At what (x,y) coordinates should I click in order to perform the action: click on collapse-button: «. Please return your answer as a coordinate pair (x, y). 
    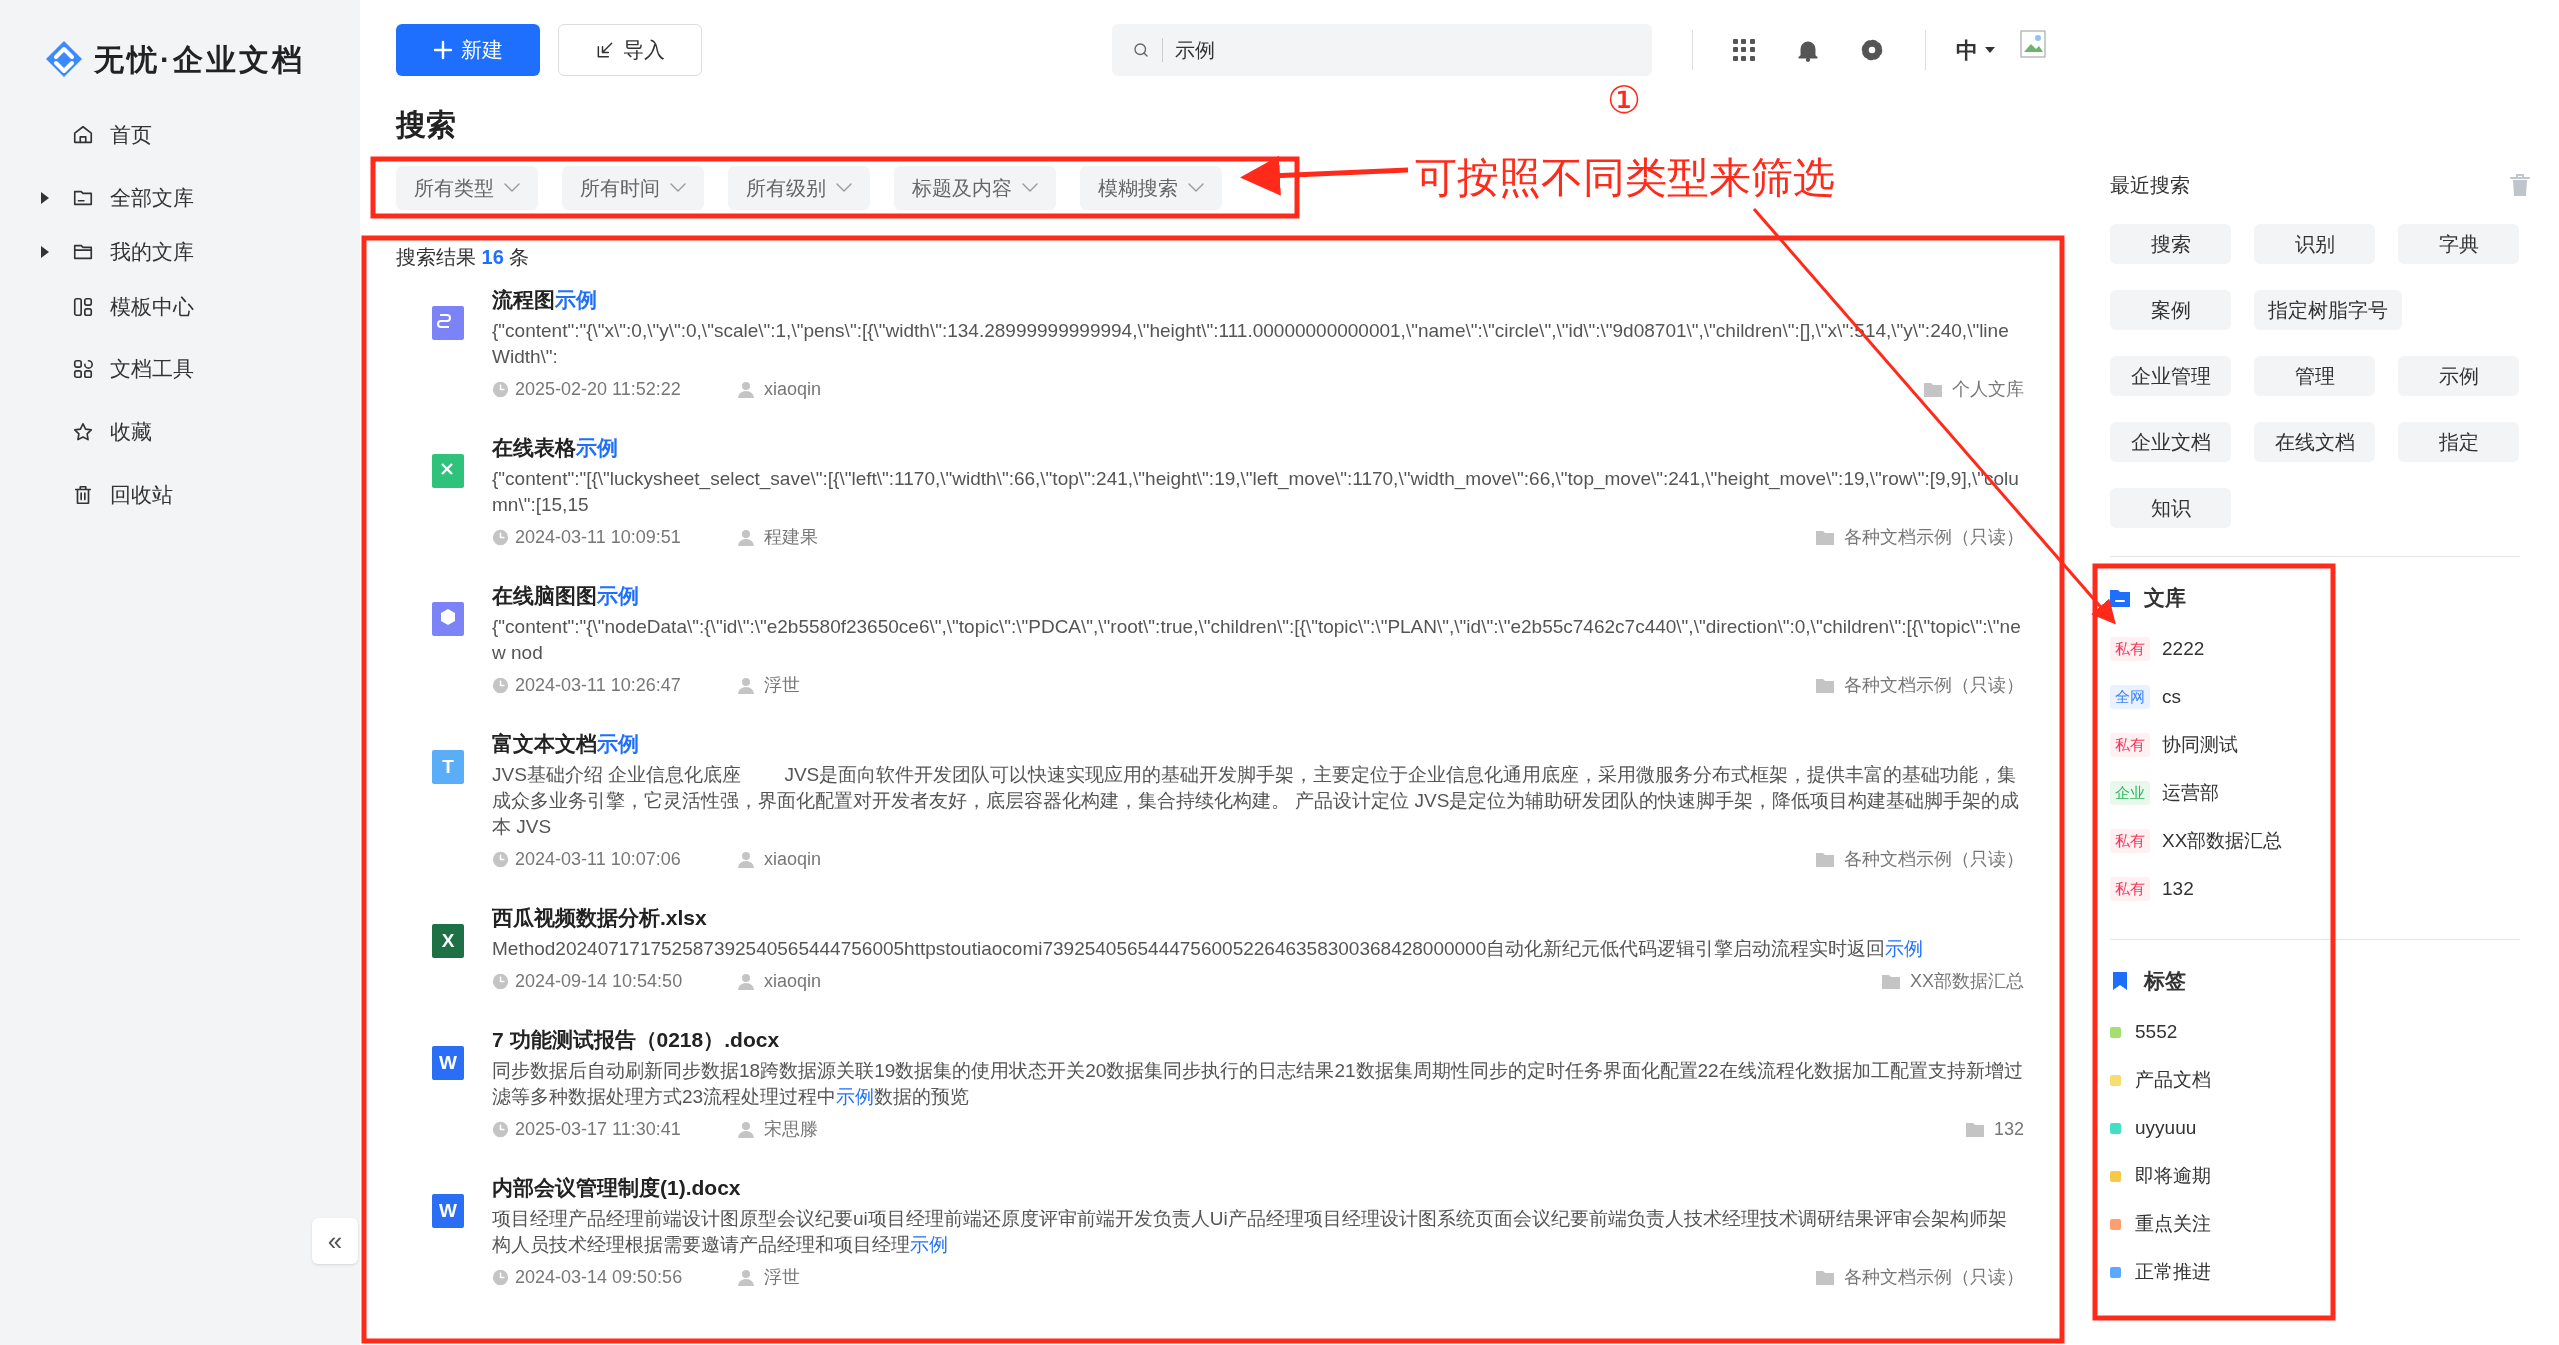
    Looking at the image, I should click on (335, 1241).